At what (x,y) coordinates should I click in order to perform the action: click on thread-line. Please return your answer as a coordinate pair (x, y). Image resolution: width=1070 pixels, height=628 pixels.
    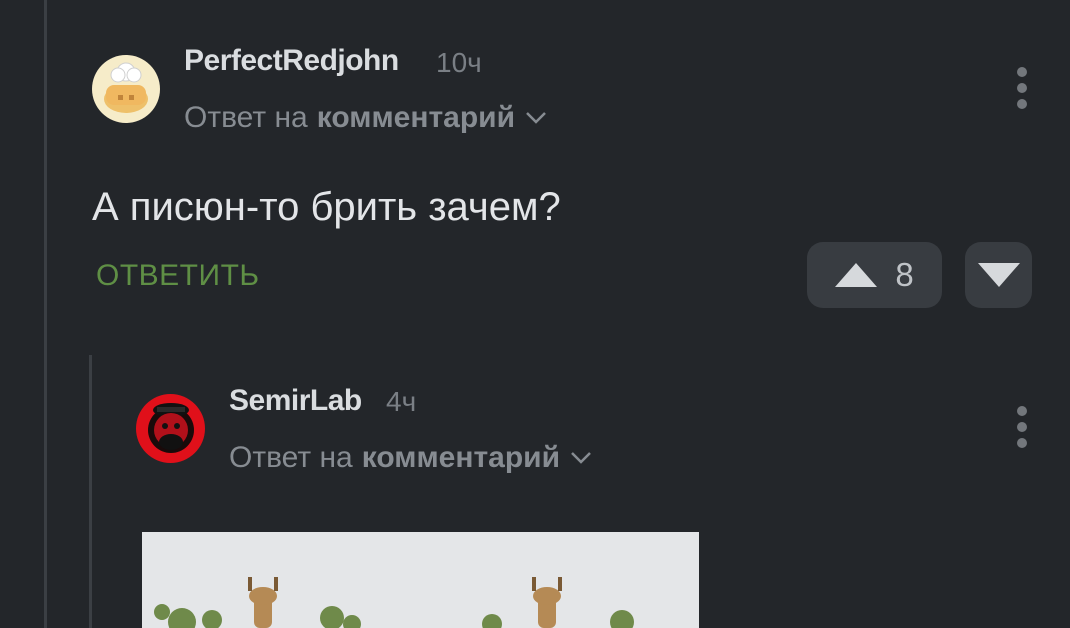
    Looking at the image, I should click on (45, 314).